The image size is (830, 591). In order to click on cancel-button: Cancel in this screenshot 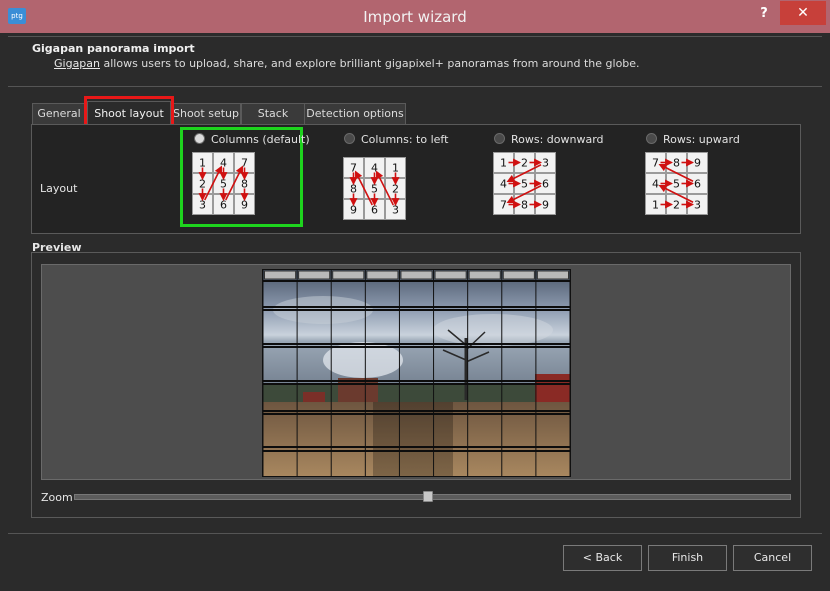, I will do `click(772, 558)`.